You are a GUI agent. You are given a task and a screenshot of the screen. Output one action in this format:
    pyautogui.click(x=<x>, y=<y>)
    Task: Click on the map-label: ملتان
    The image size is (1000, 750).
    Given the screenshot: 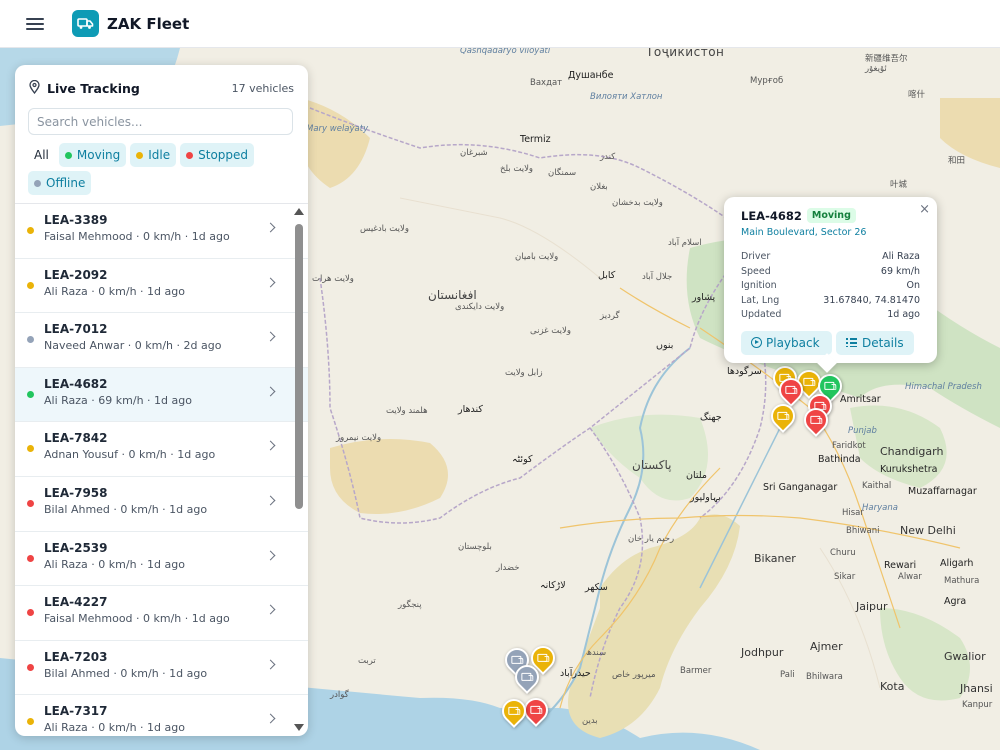 What is the action you would take?
    pyautogui.click(x=696, y=475)
    